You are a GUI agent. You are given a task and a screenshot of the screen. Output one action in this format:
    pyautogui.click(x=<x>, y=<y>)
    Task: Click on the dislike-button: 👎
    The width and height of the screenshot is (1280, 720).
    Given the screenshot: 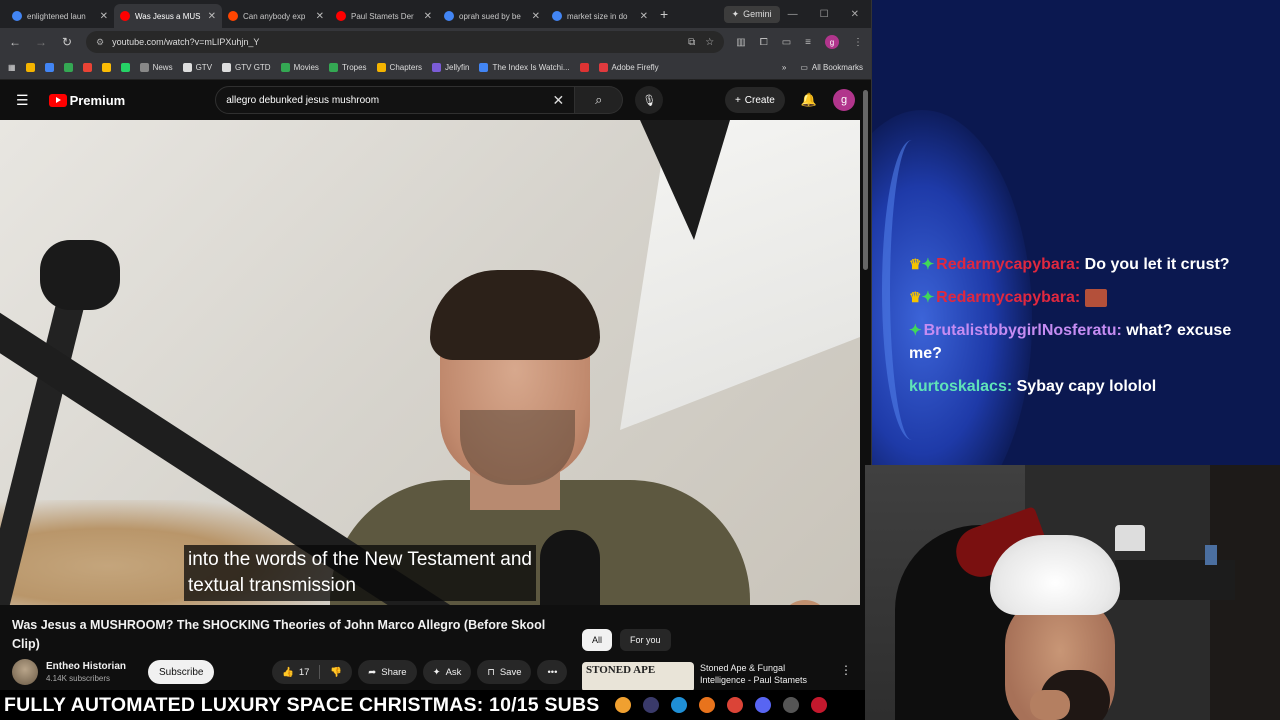 What is the action you would take?
    pyautogui.click(x=336, y=672)
    